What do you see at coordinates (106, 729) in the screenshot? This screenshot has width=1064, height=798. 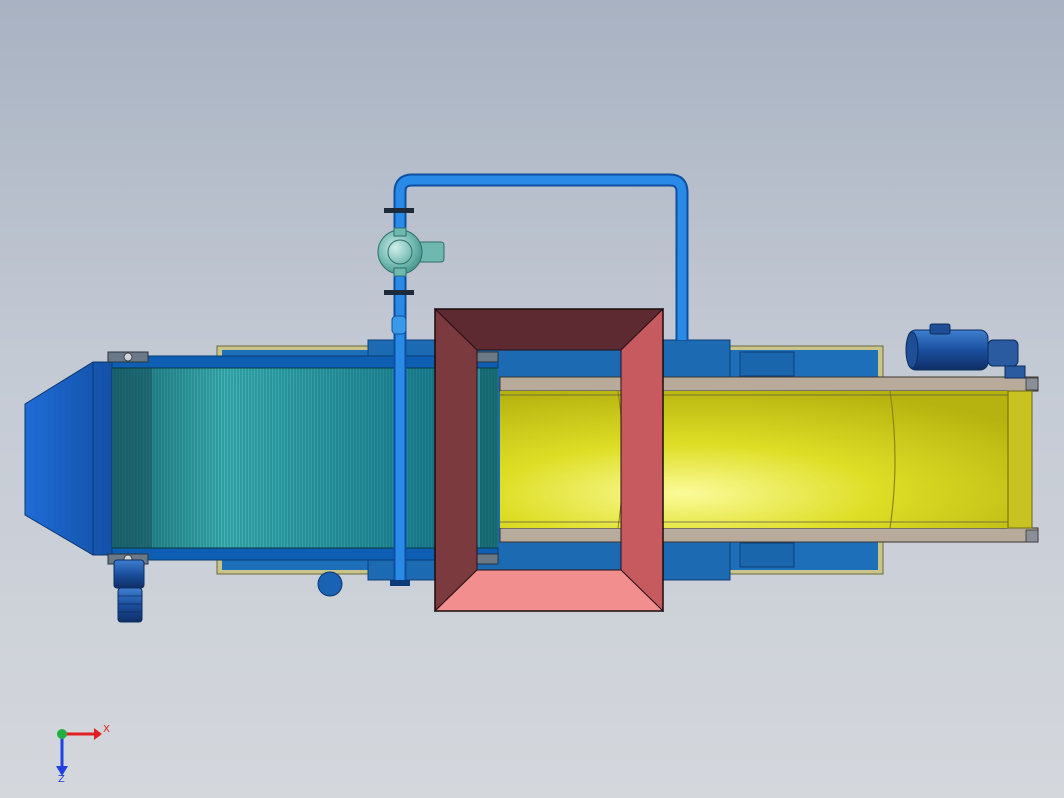 I see `triad-label-x: X` at bounding box center [106, 729].